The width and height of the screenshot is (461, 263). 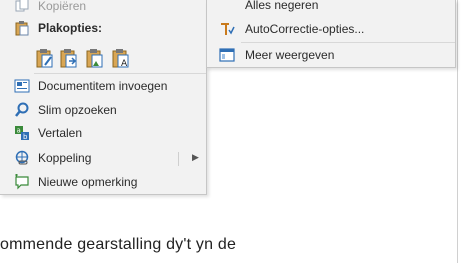 I want to click on paste-options-title: Plakopties:, so click(x=70, y=28).